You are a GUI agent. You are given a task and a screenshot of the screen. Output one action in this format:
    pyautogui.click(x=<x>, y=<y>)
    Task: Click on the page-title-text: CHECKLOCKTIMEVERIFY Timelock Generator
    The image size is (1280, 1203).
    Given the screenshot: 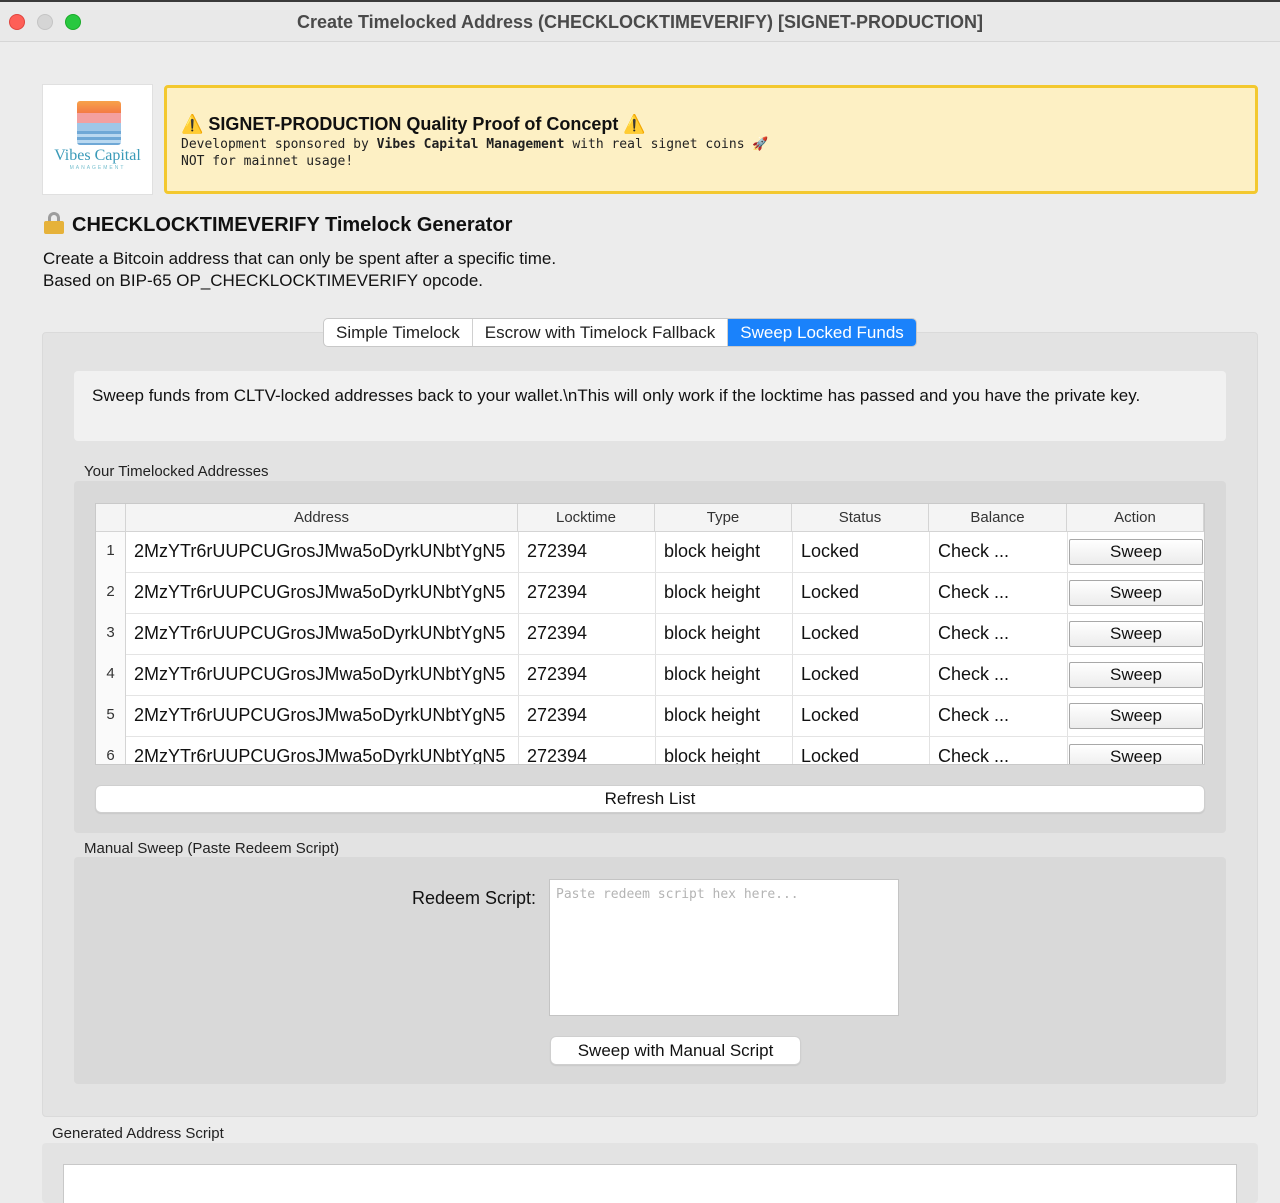 What is the action you would take?
    pyautogui.click(x=292, y=225)
    